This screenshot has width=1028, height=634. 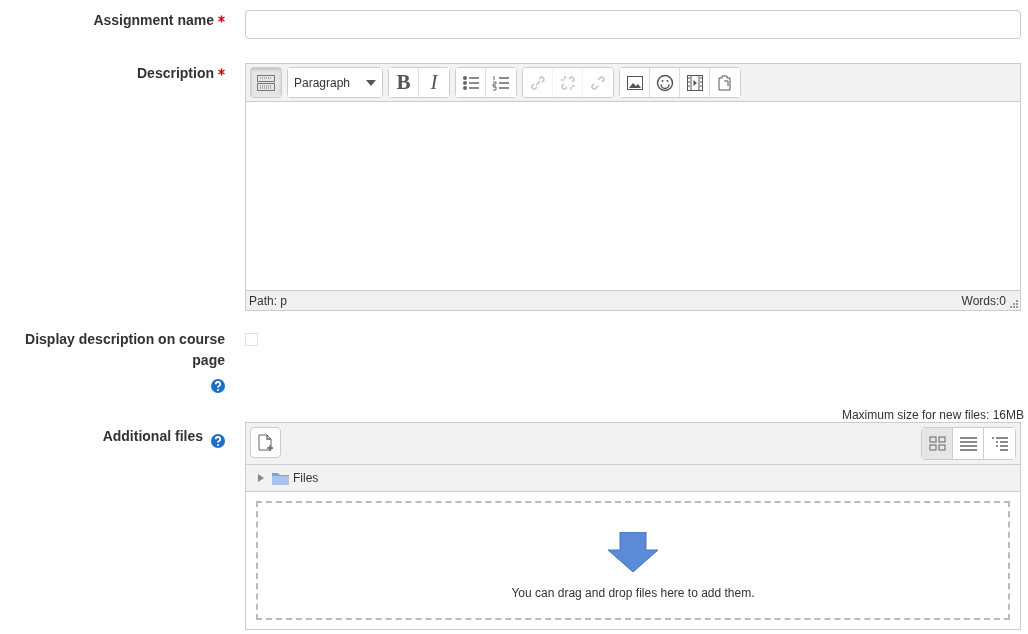 I want to click on add-file-button, so click(x=265, y=442).